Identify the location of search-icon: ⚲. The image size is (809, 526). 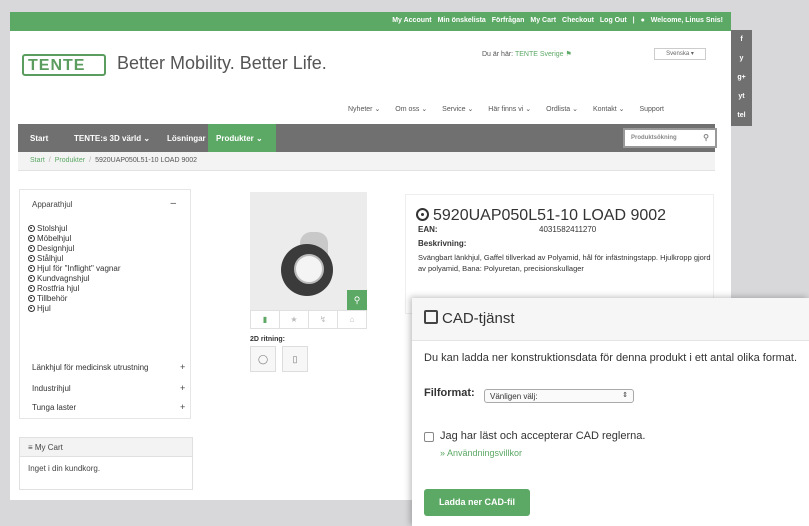
(706, 137).